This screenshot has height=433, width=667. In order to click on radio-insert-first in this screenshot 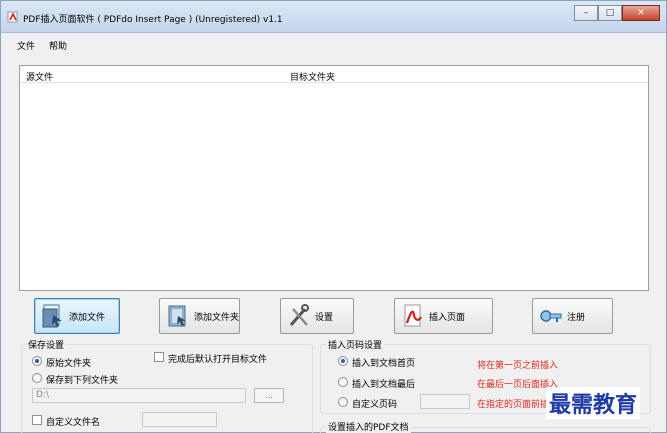, I will do `click(343, 361)`.